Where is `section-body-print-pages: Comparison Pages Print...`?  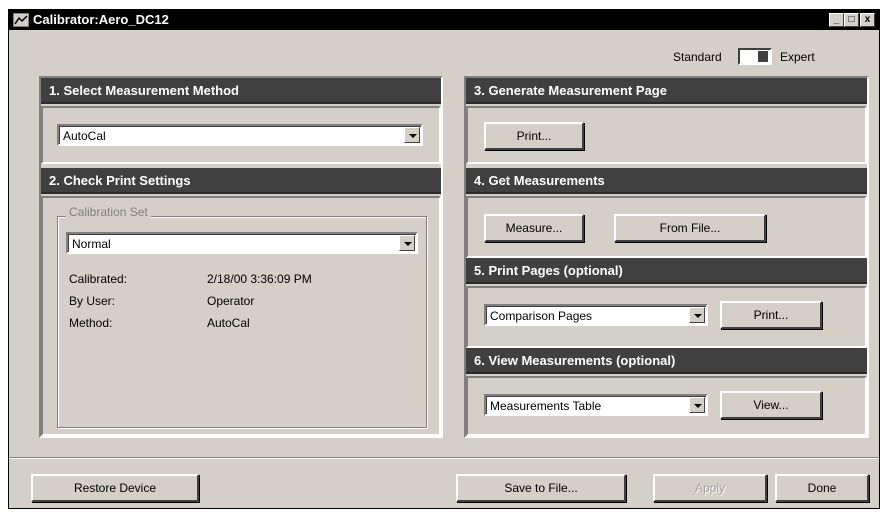 section-body-print-pages: Comparison Pages Print... is located at coordinates (666, 317).